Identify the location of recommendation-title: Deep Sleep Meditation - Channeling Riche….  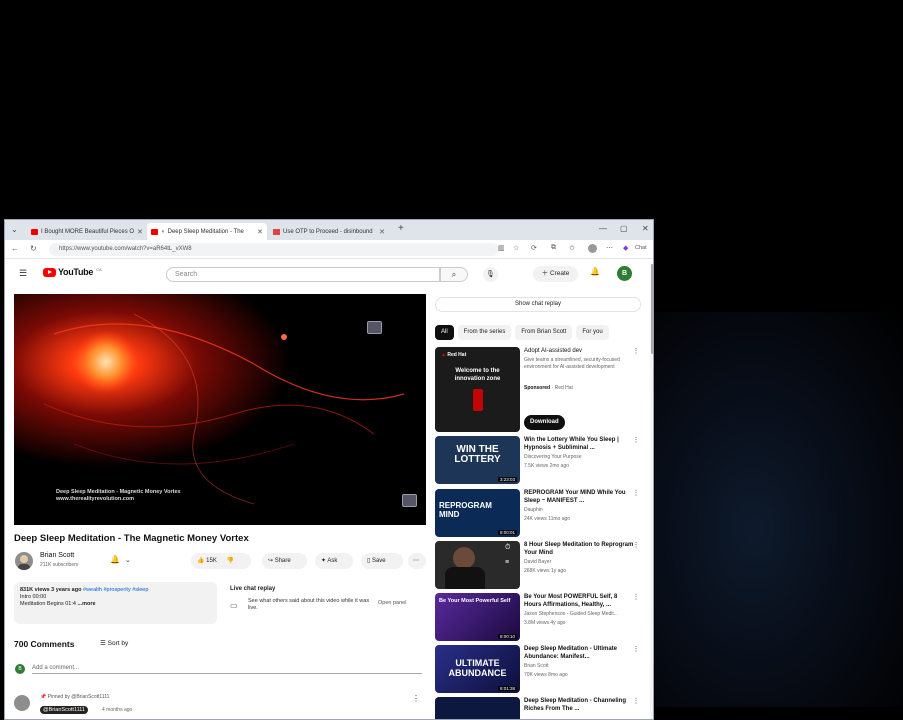
(579, 705).